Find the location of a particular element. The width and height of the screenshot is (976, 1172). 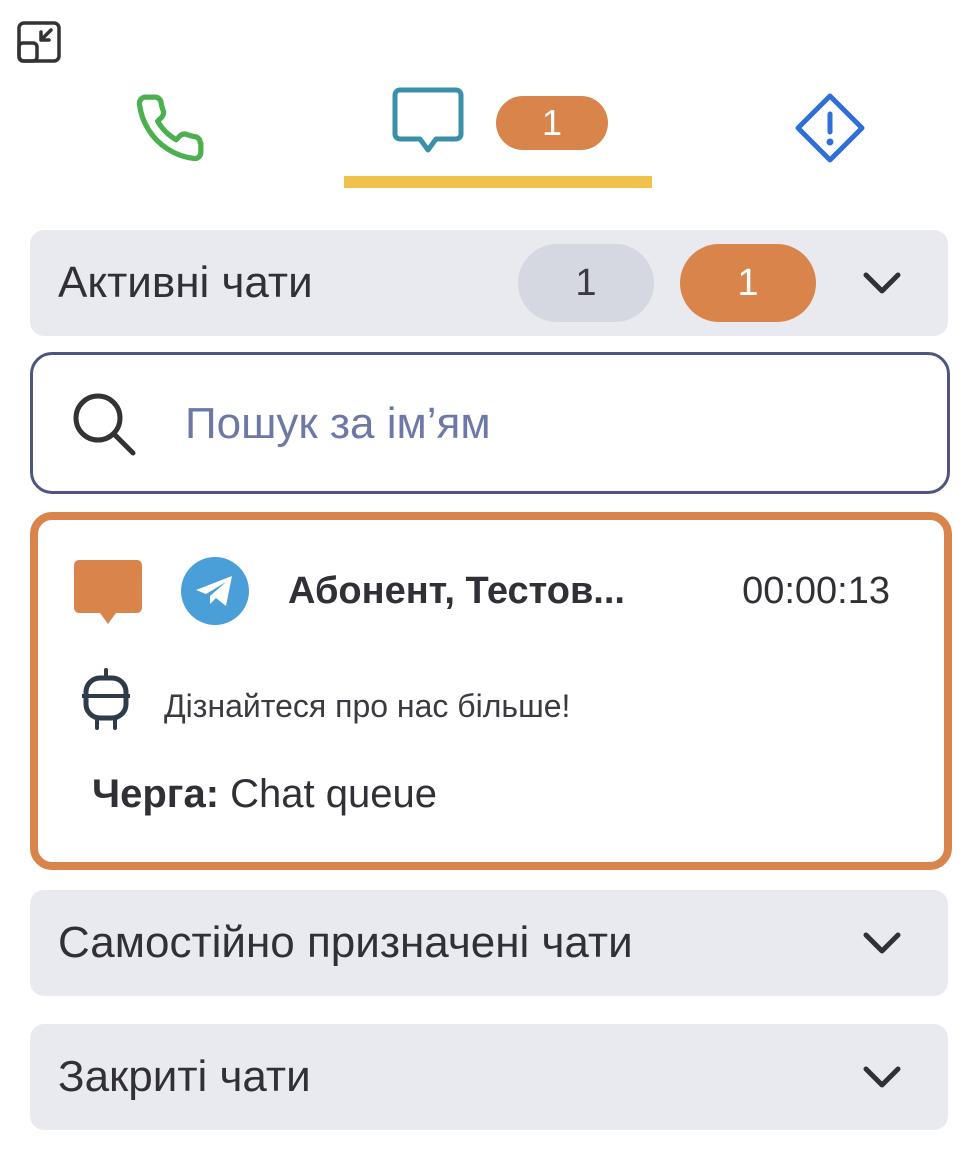

tab-alerts is located at coordinates (830, 128).